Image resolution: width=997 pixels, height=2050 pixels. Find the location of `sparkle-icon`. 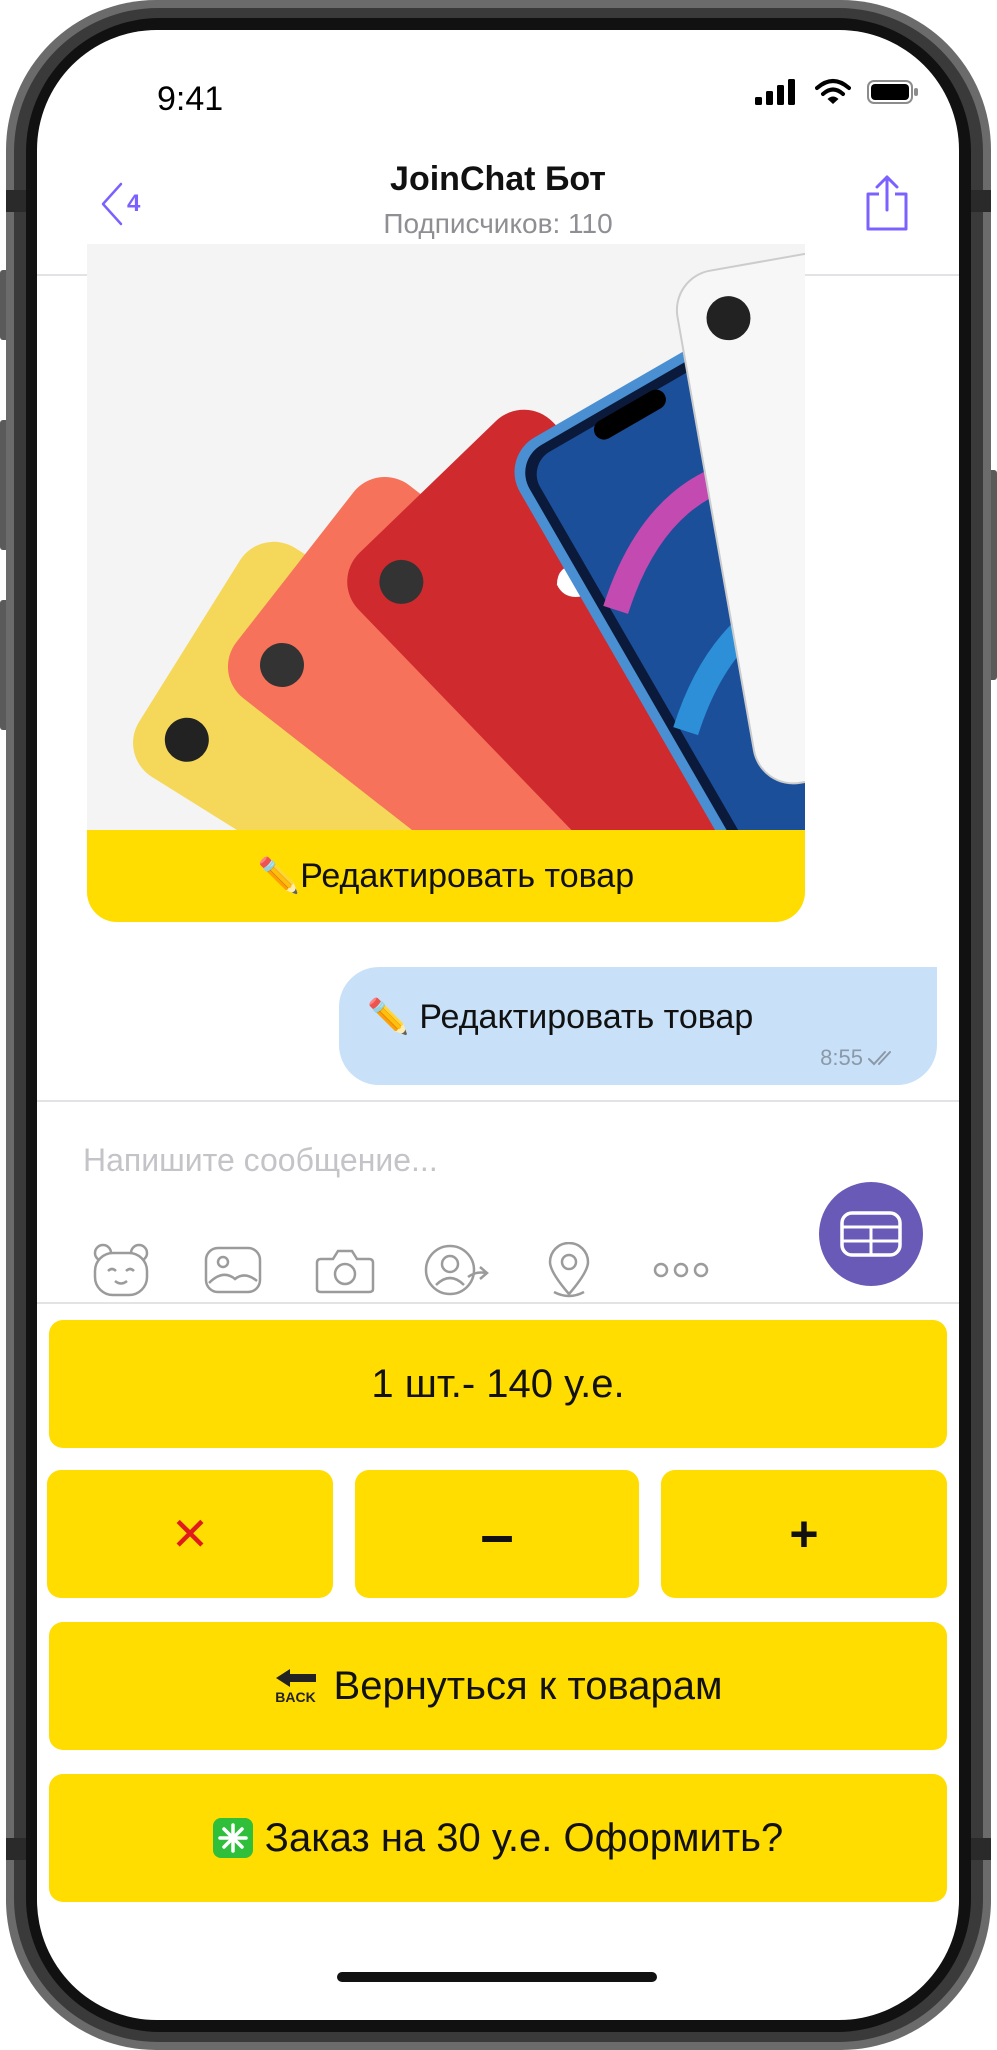

sparkle-icon is located at coordinates (232, 1838).